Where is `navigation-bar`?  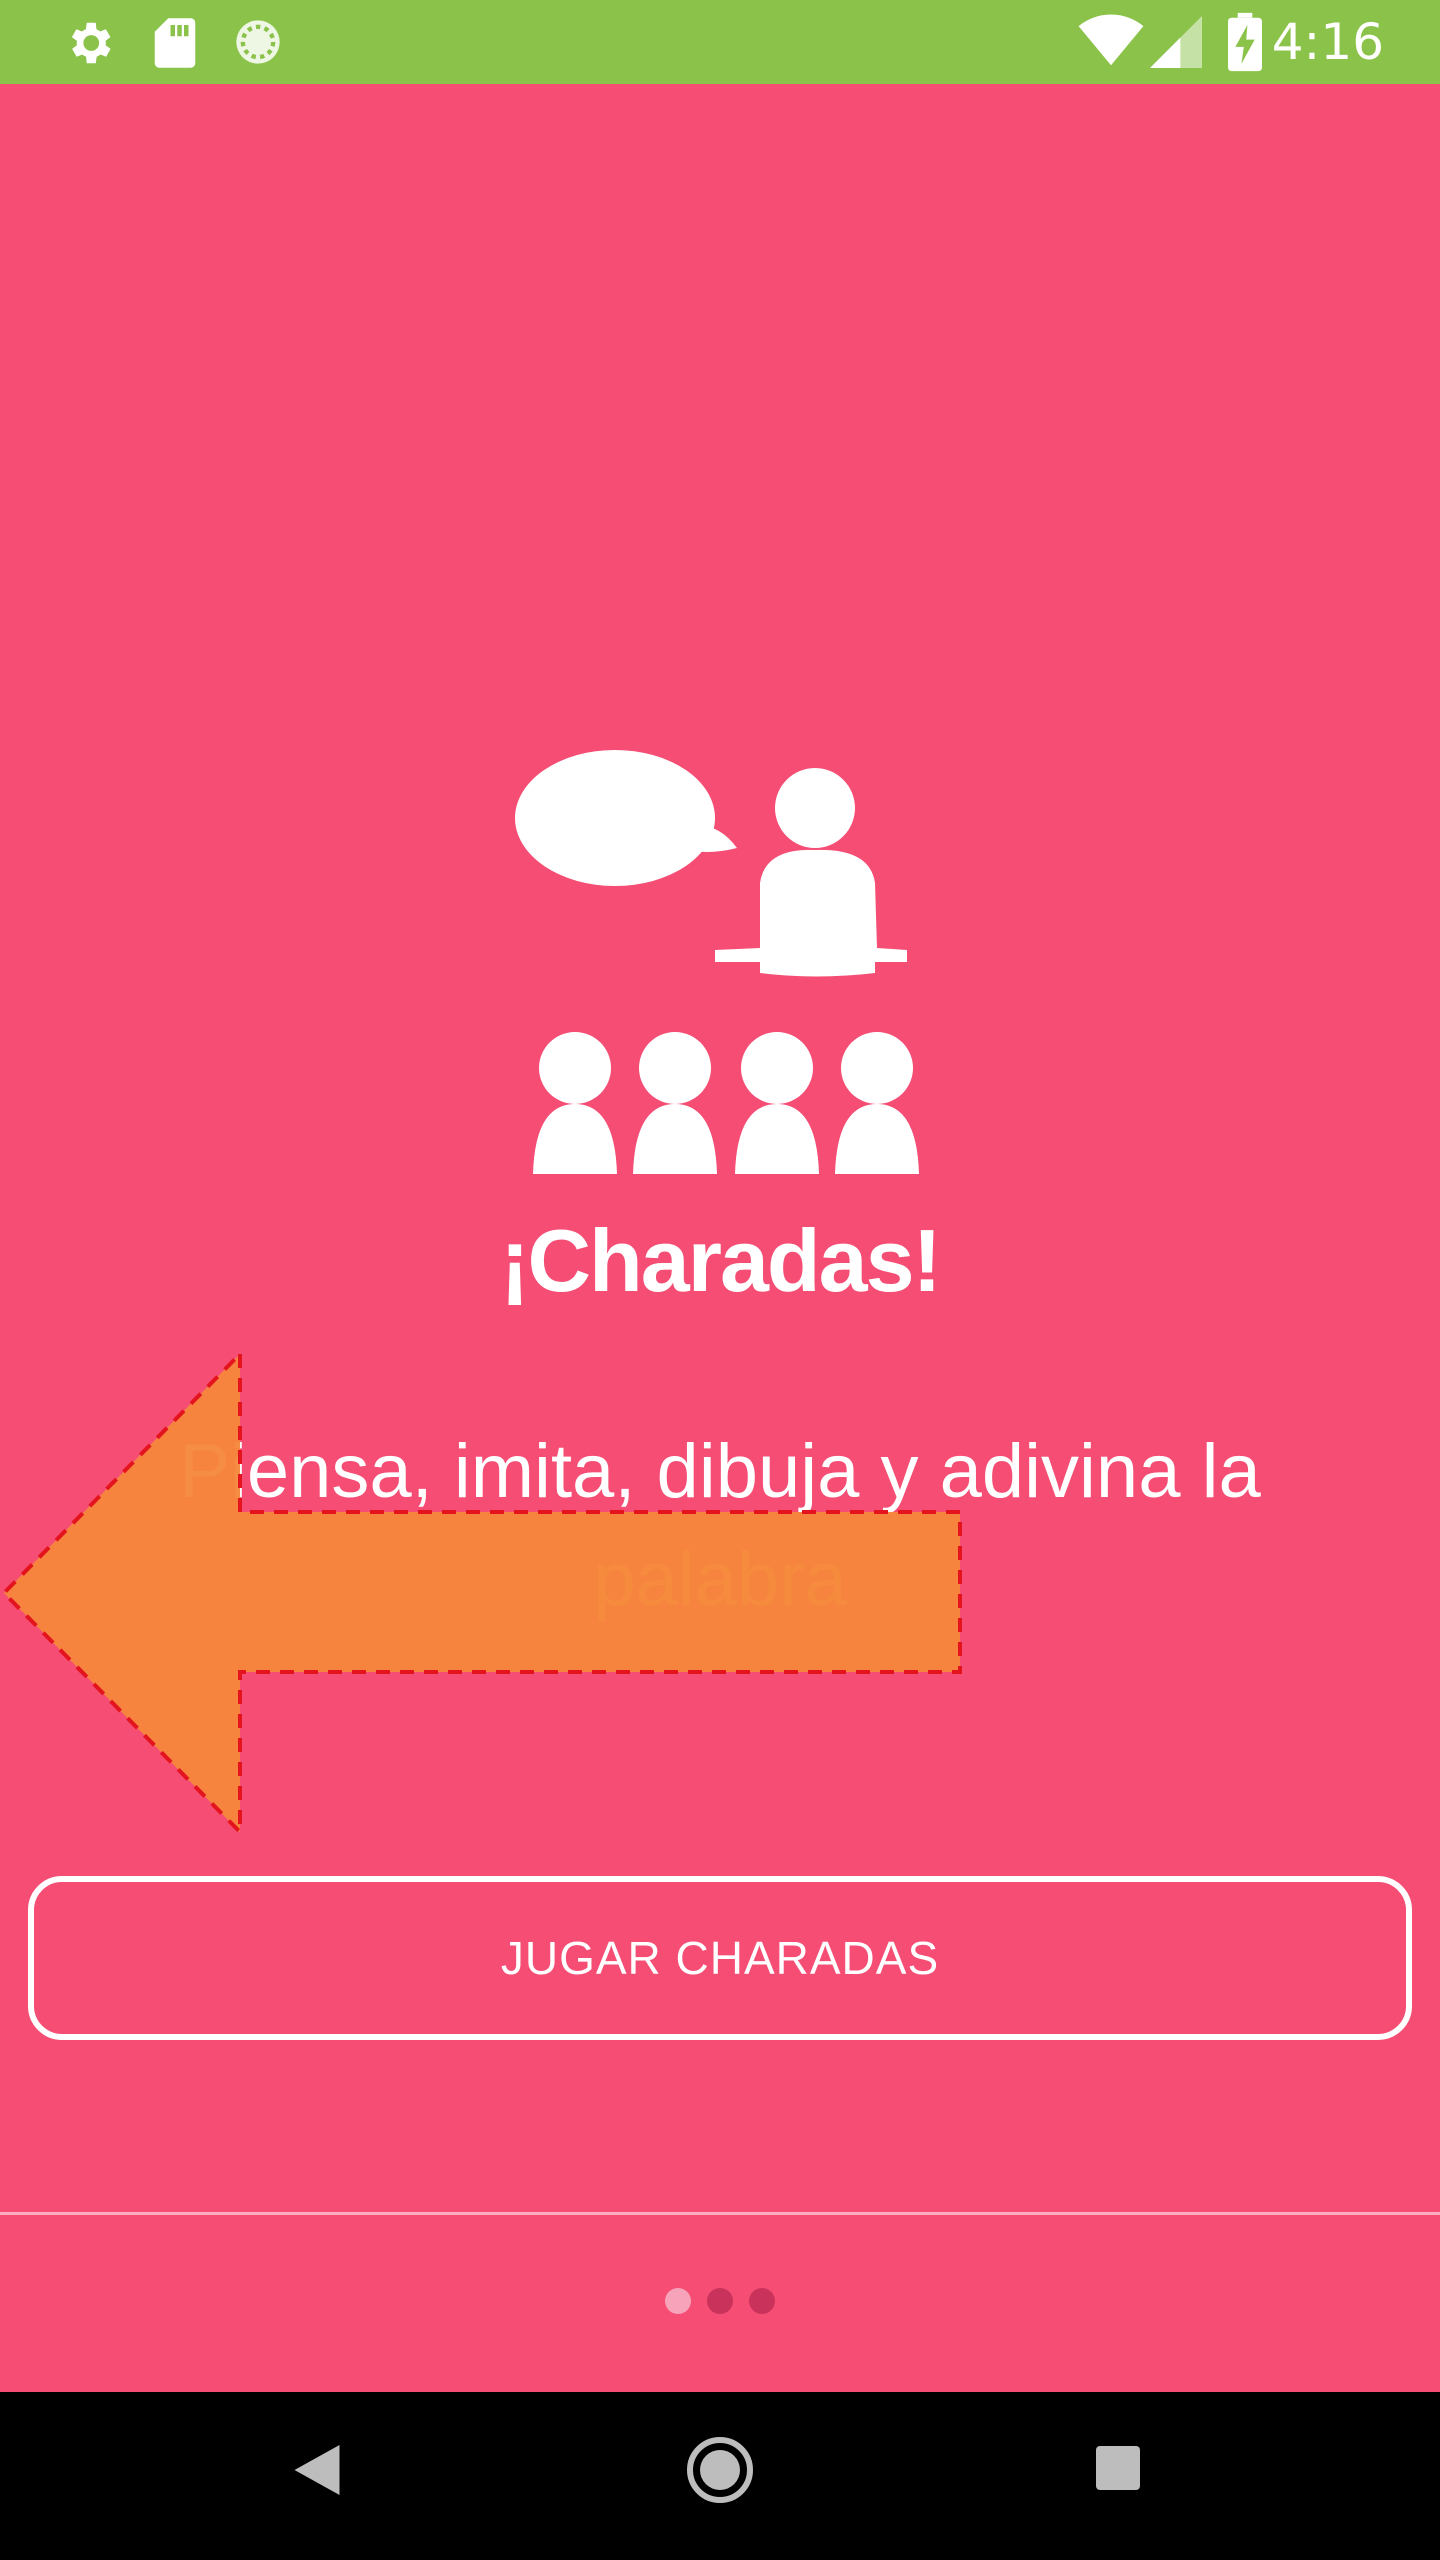 navigation-bar is located at coordinates (720, 2476).